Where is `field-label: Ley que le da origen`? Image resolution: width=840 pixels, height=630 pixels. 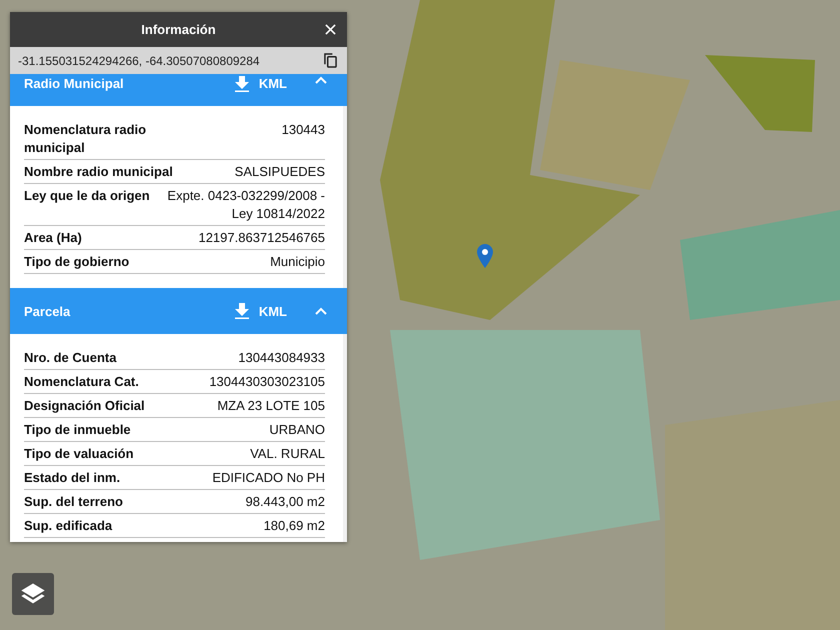
field-label: Ley que le da origen is located at coordinates (87, 196).